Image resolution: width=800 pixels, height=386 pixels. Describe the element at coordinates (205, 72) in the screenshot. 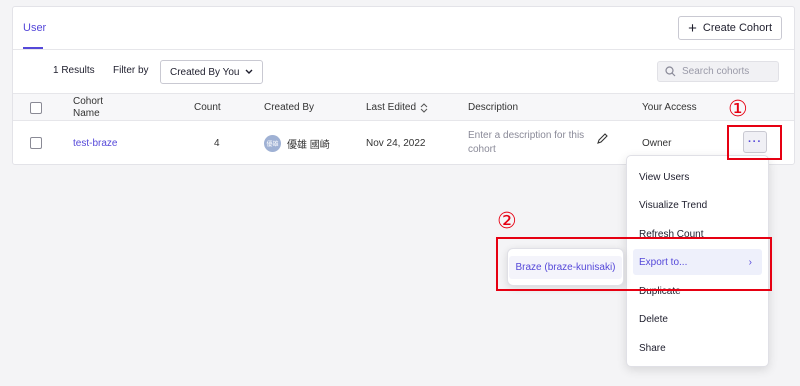

I see `filter-value: Created By You` at that location.